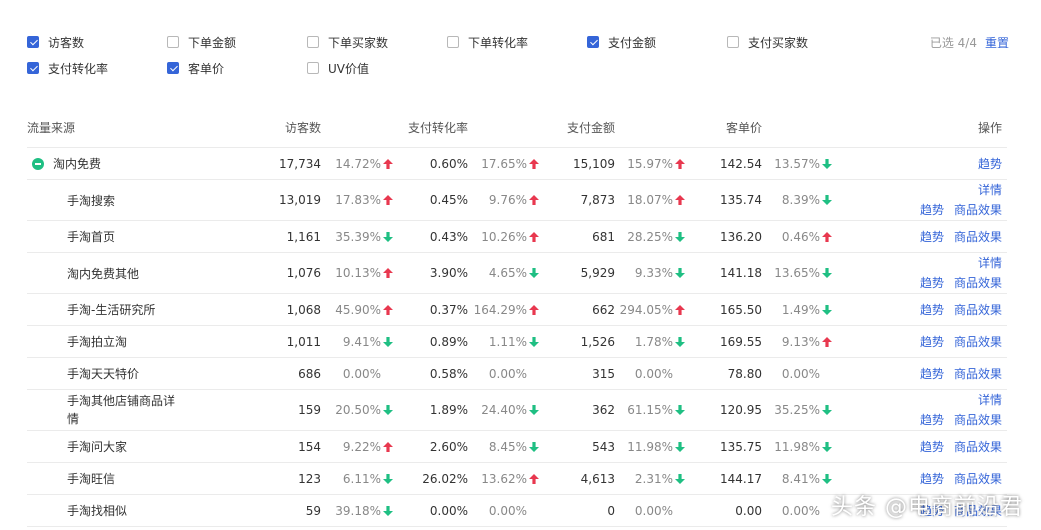 Image resolution: width=1041 pixels, height=530 pixels. Describe the element at coordinates (206, 68) in the screenshot. I see `filter-label: 客单价` at that location.